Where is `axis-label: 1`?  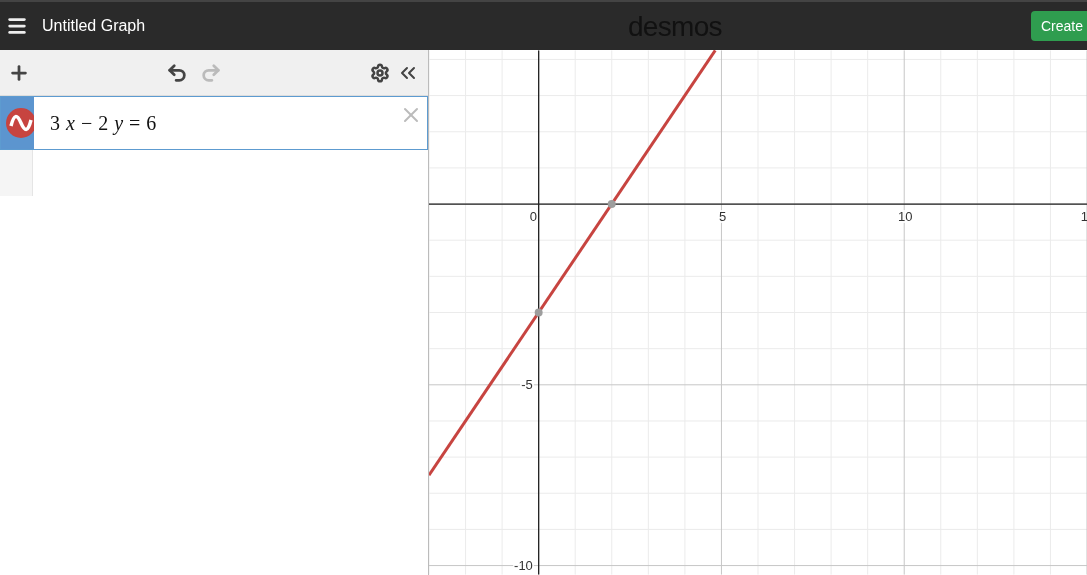 axis-label: 1 is located at coordinates (1083, 216).